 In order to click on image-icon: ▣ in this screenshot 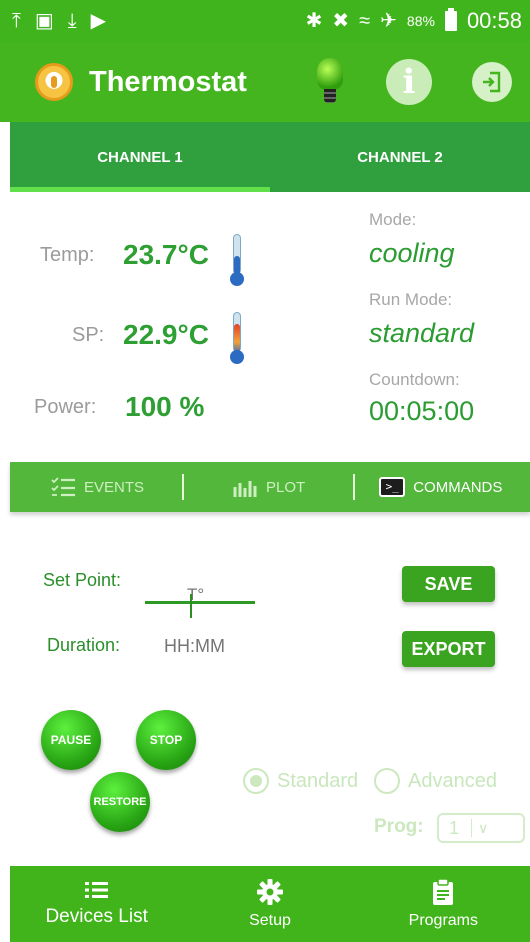, I will do `click(44, 21)`.